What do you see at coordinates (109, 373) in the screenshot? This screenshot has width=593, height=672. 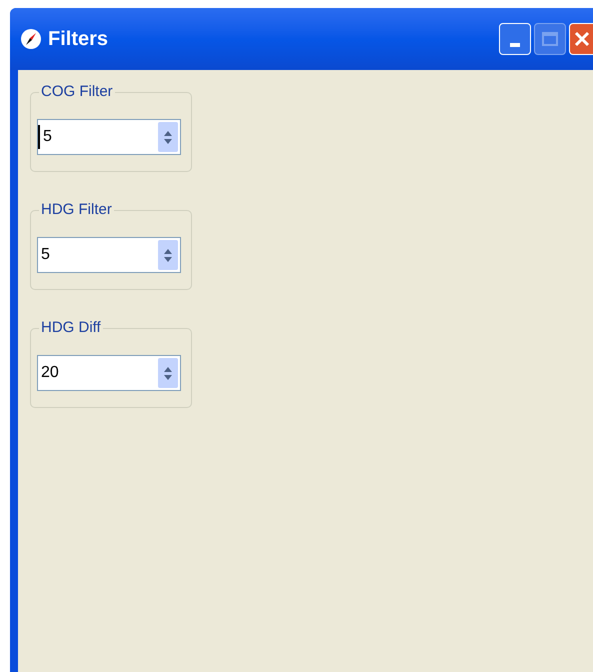 I see `spin-box: 20` at bounding box center [109, 373].